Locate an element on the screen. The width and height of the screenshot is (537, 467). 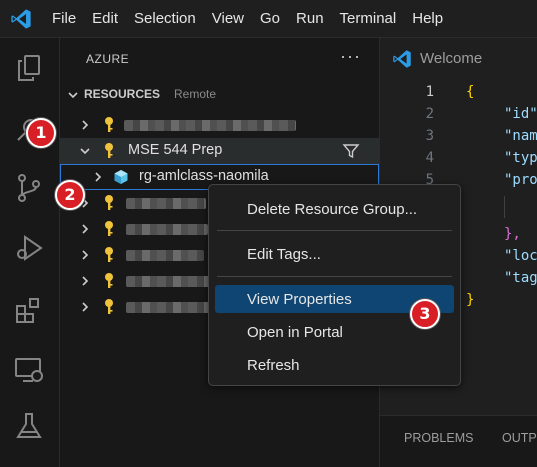
menu-help: Help is located at coordinates (427, 19).